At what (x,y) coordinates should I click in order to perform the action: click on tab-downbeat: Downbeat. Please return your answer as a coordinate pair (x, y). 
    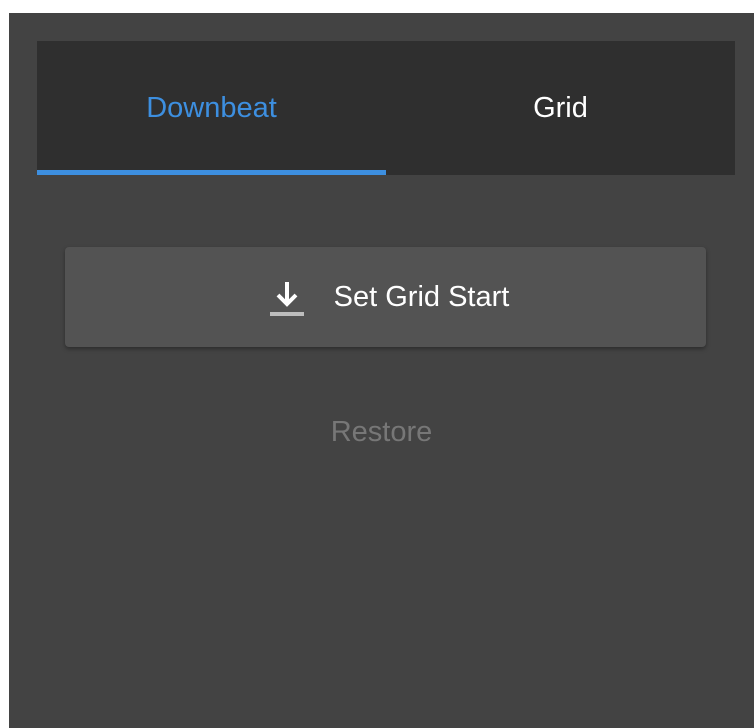
    Looking at the image, I should click on (211, 108).